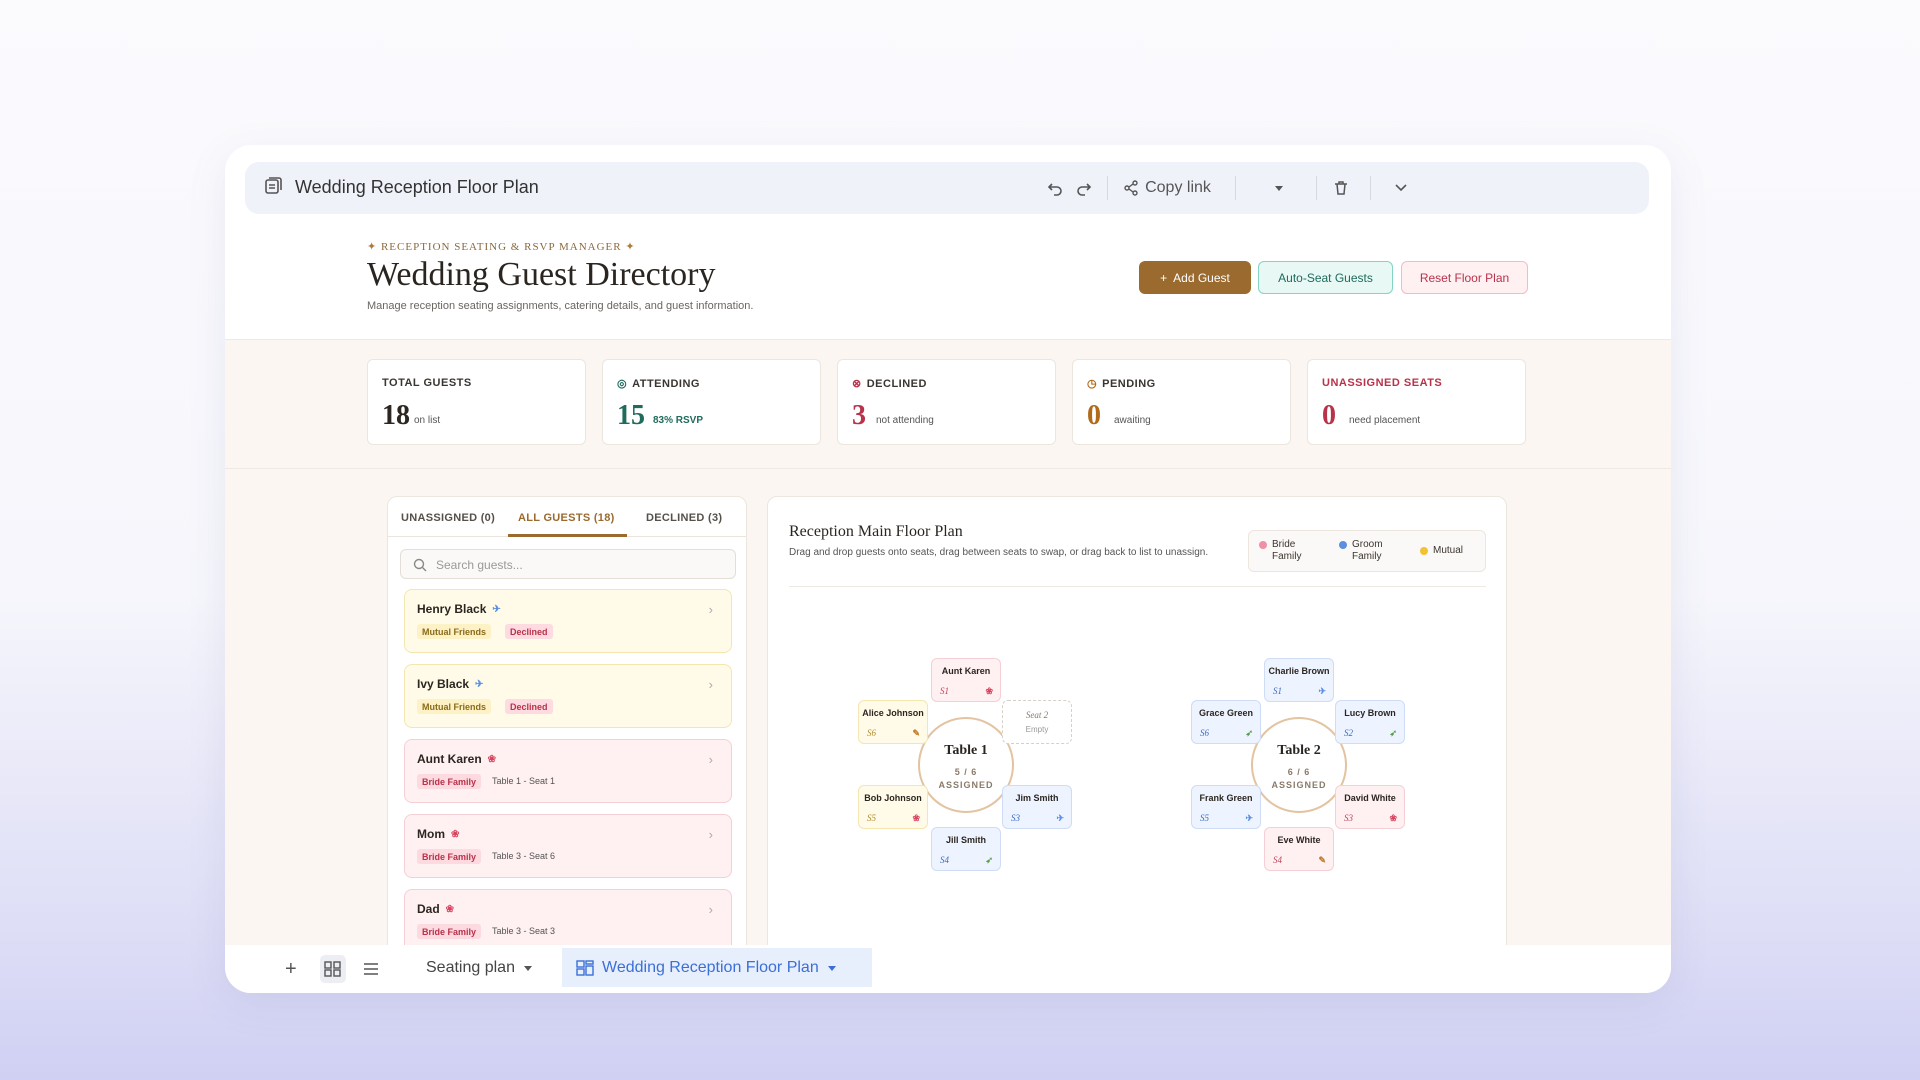 This screenshot has height=1080, width=1920. I want to click on seat-guest: Grace Green, so click(1226, 713).